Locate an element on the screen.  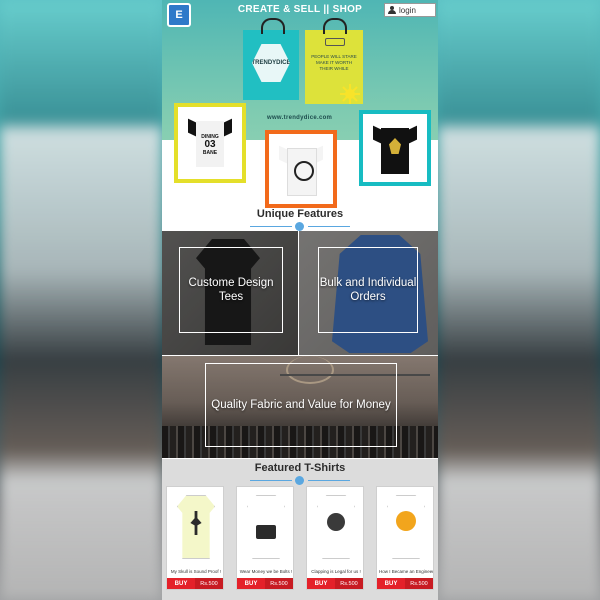
brand-badge: TRENDYDICE is located at coordinates (271, 63).